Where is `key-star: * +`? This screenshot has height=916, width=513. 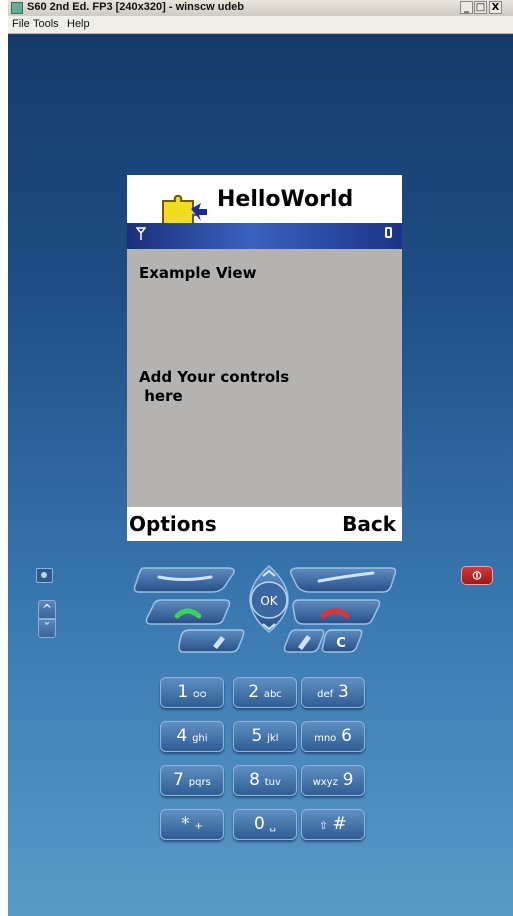 key-star: * + is located at coordinates (192, 824).